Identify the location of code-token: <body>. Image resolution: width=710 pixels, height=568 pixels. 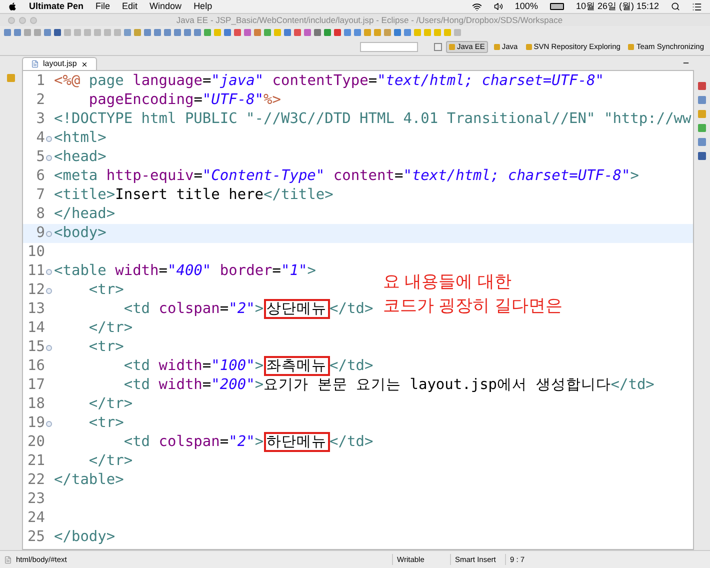
(80, 233).